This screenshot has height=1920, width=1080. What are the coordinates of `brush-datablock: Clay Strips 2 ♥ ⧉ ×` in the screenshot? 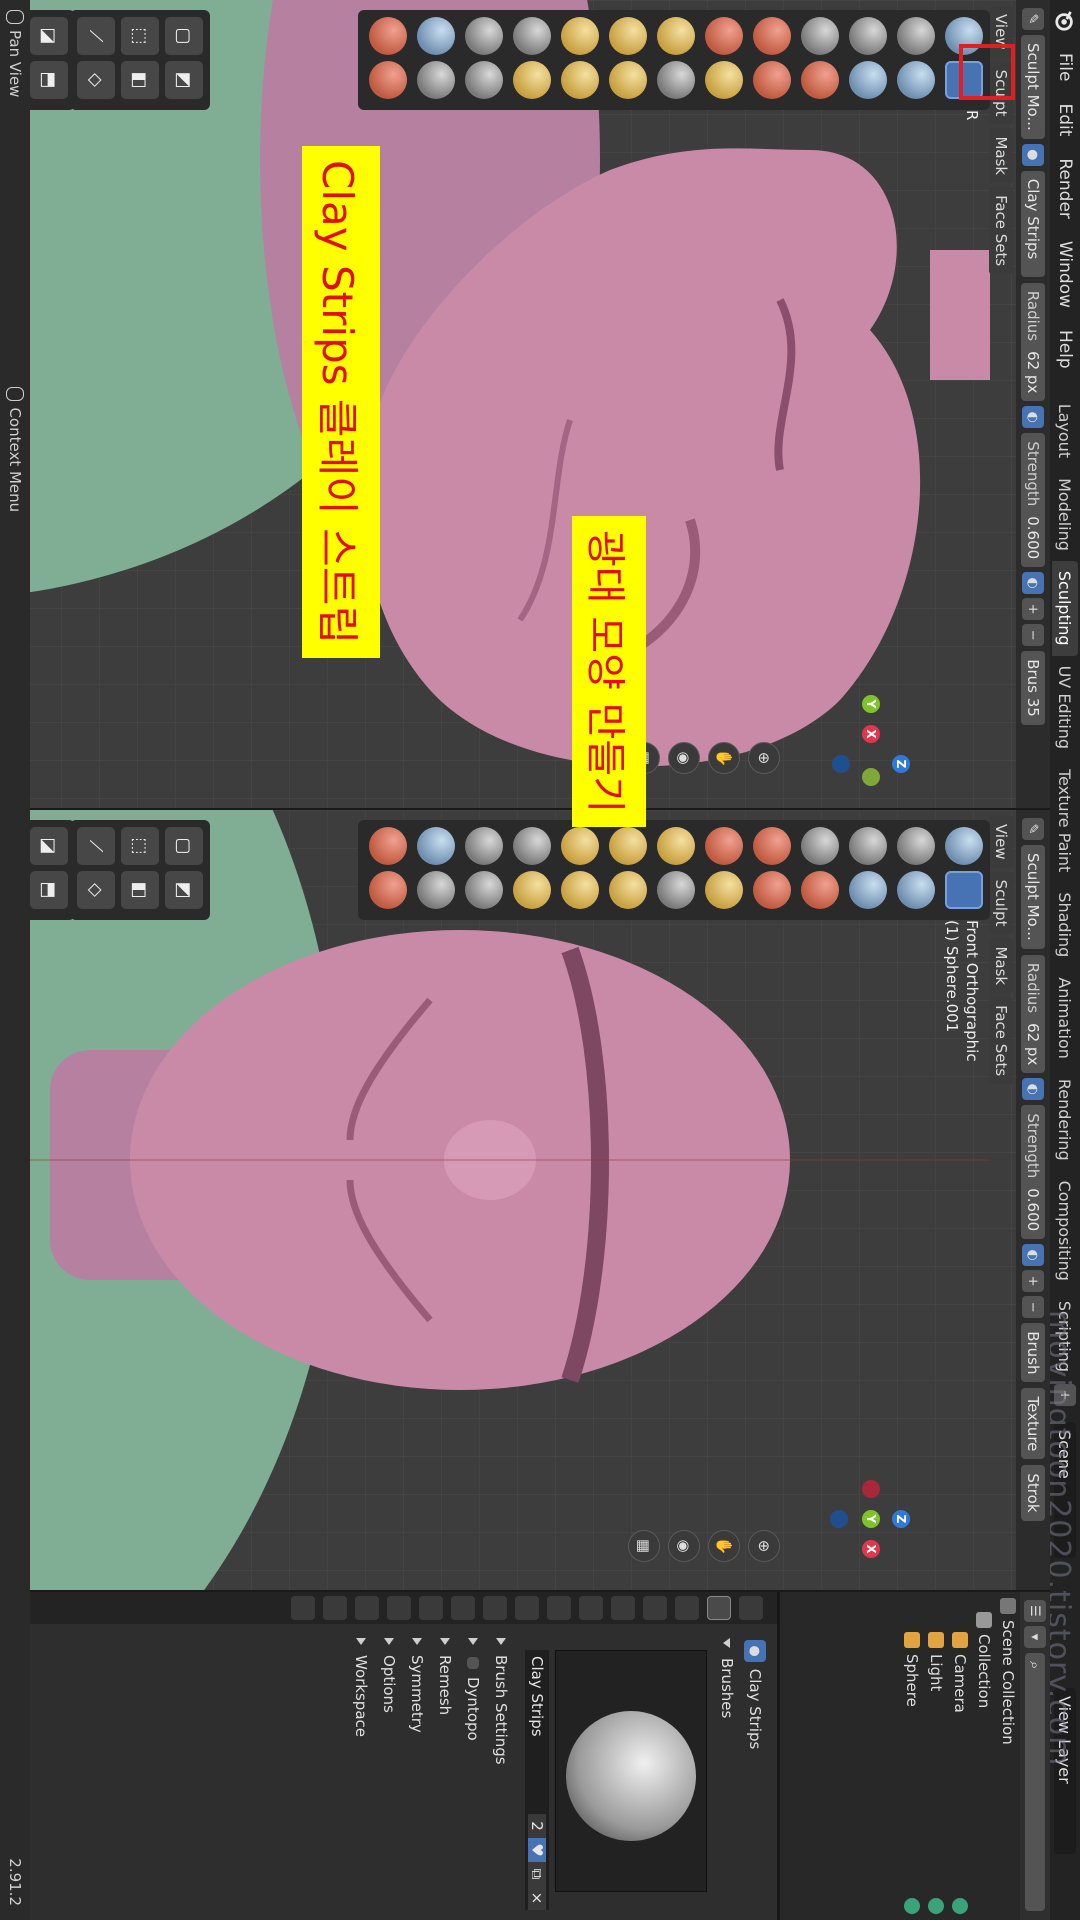 It's located at (537, 1780).